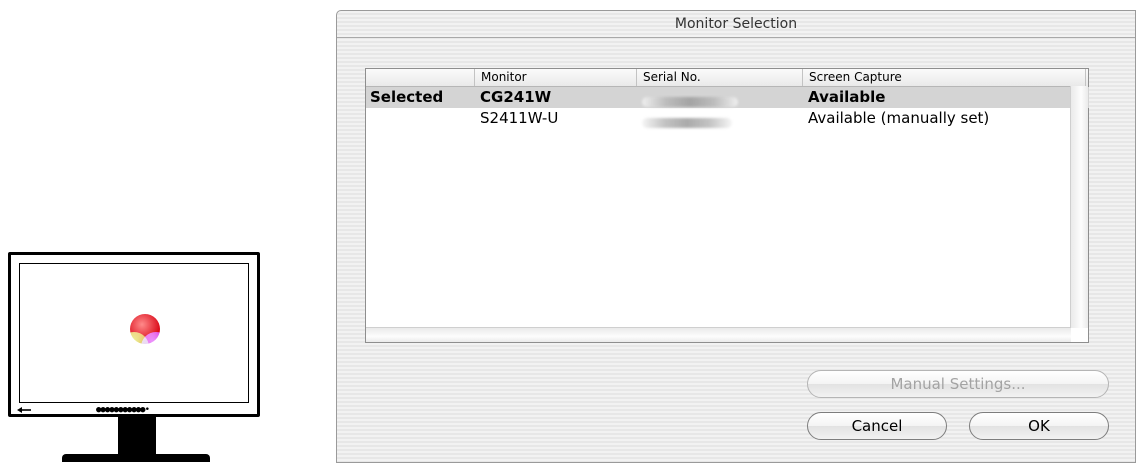 The image size is (1136, 463). I want to click on column-header-selected, so click(420, 77).